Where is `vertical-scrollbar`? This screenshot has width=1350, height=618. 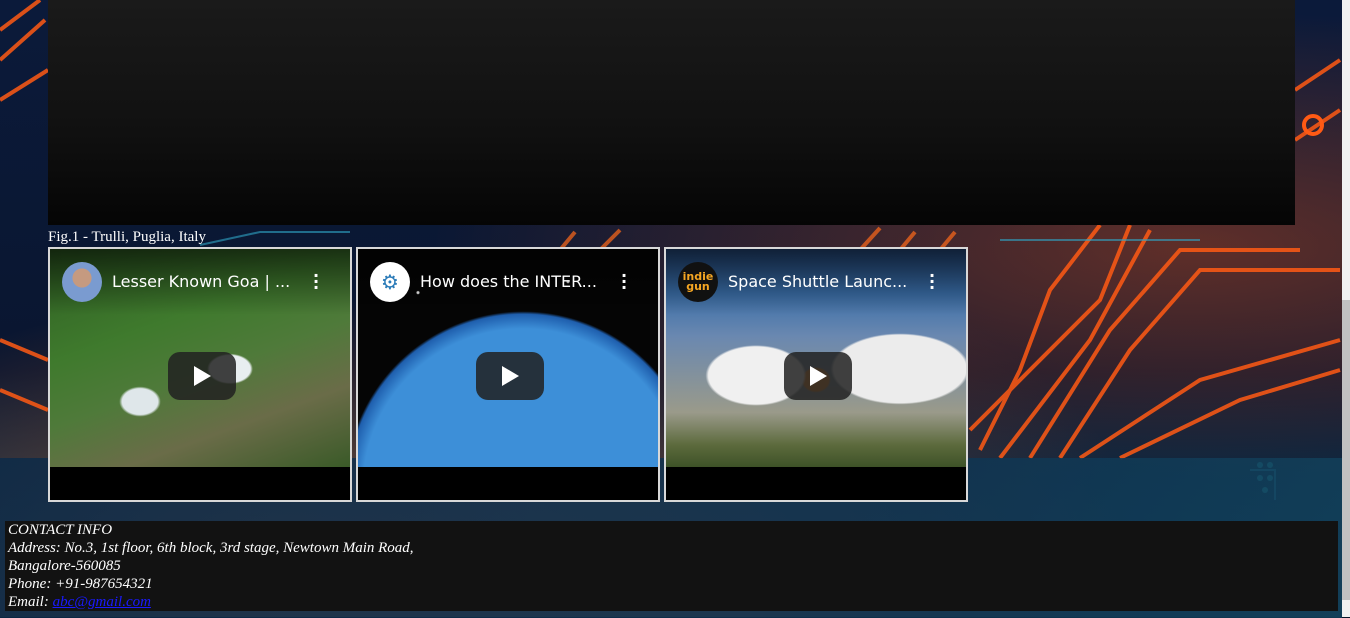
vertical-scrollbar is located at coordinates (1346, 308).